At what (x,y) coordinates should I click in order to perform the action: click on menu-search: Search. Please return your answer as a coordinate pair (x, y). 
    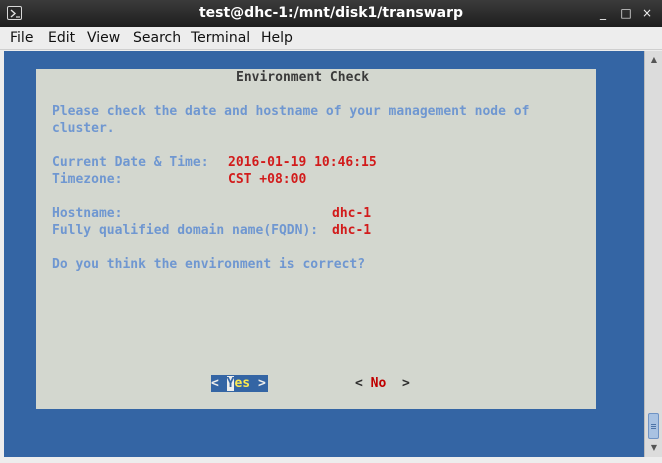
    Looking at the image, I should click on (157, 38).